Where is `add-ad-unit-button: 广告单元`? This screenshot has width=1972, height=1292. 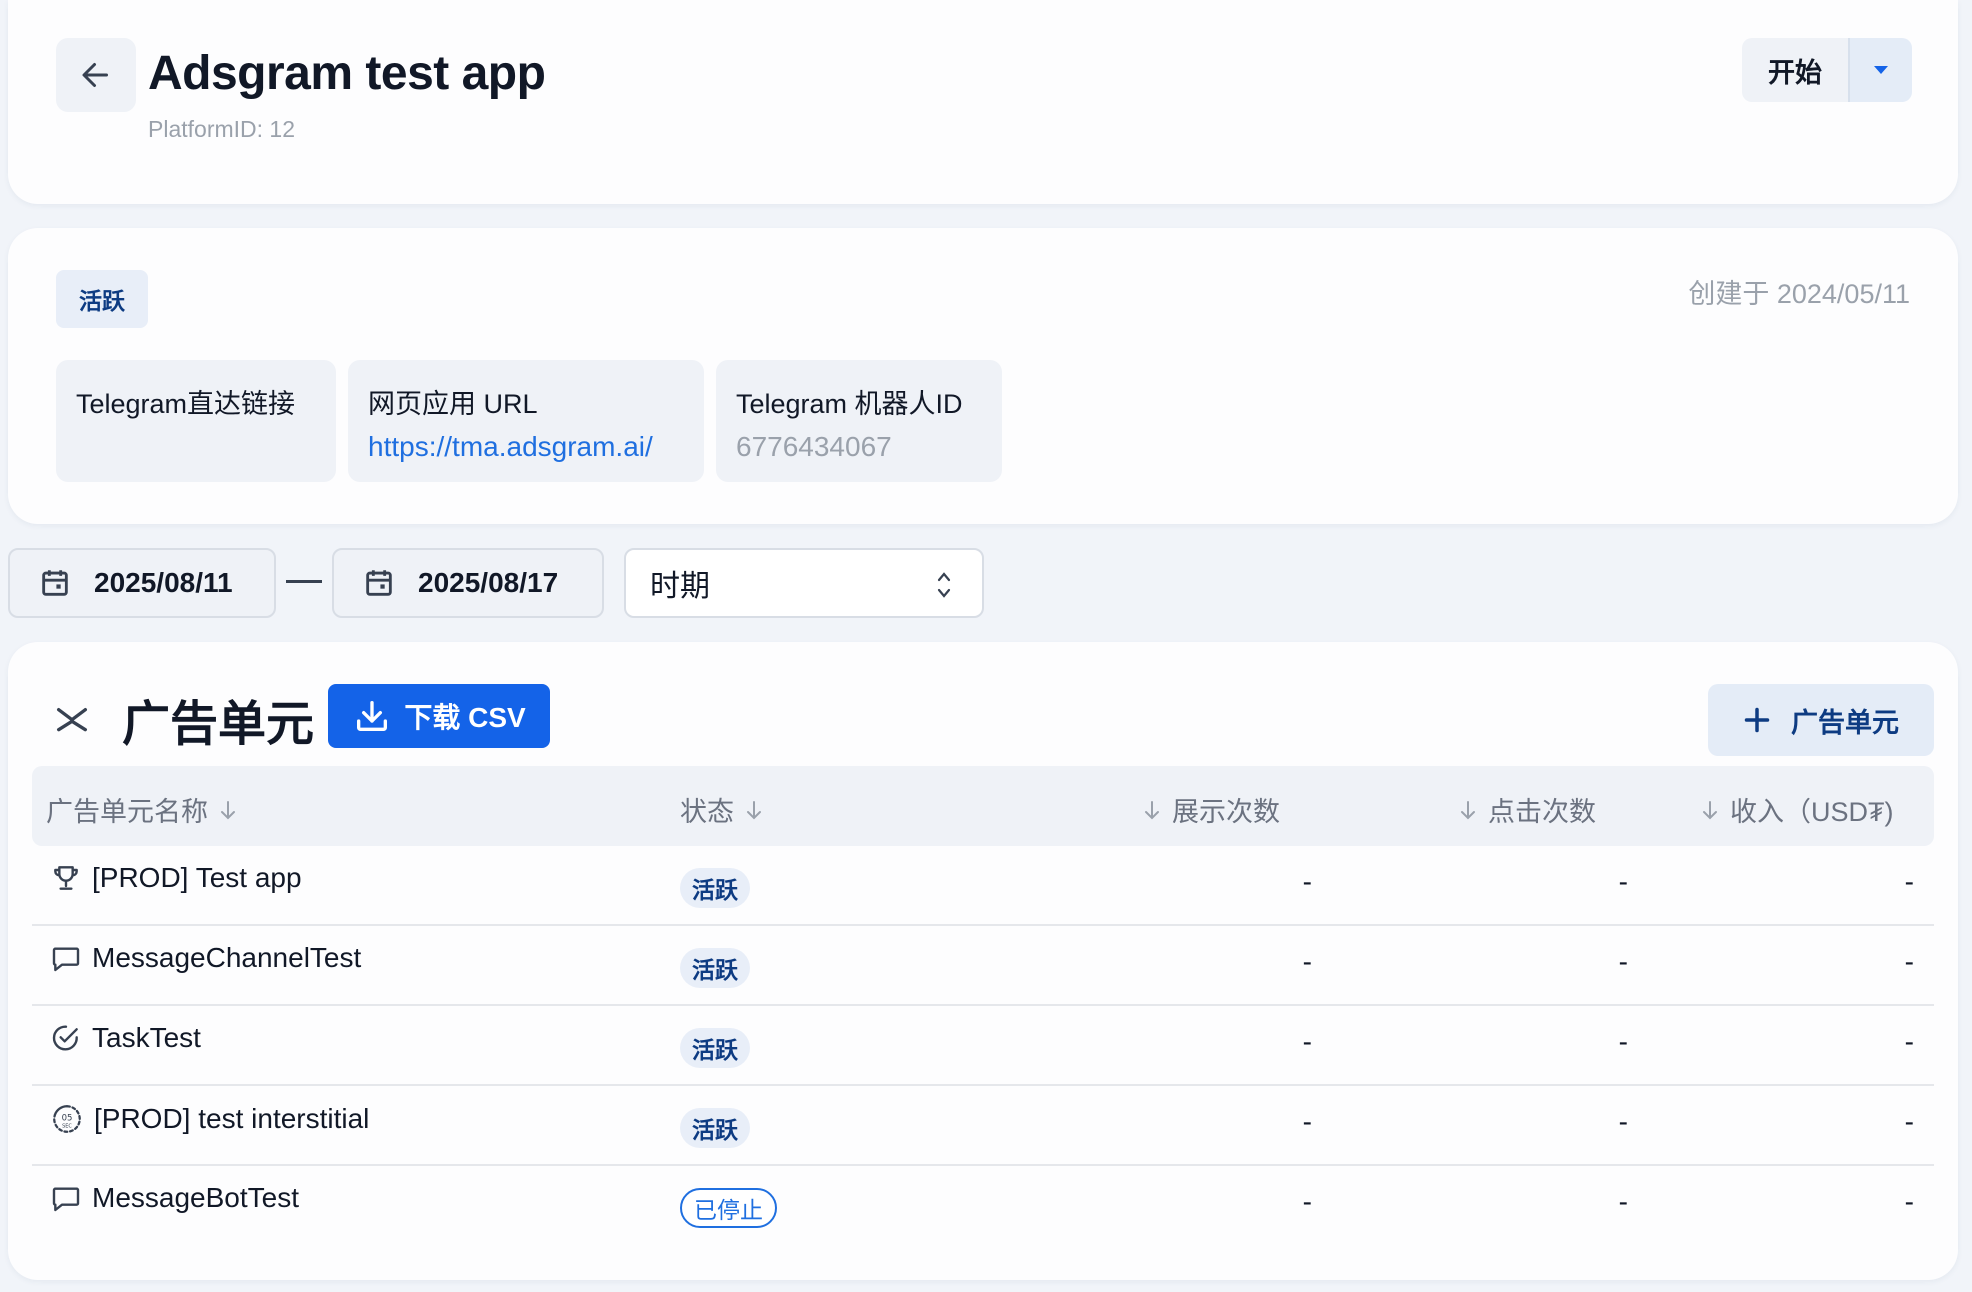
add-ad-unit-button: 广告单元 is located at coordinates (1821, 720).